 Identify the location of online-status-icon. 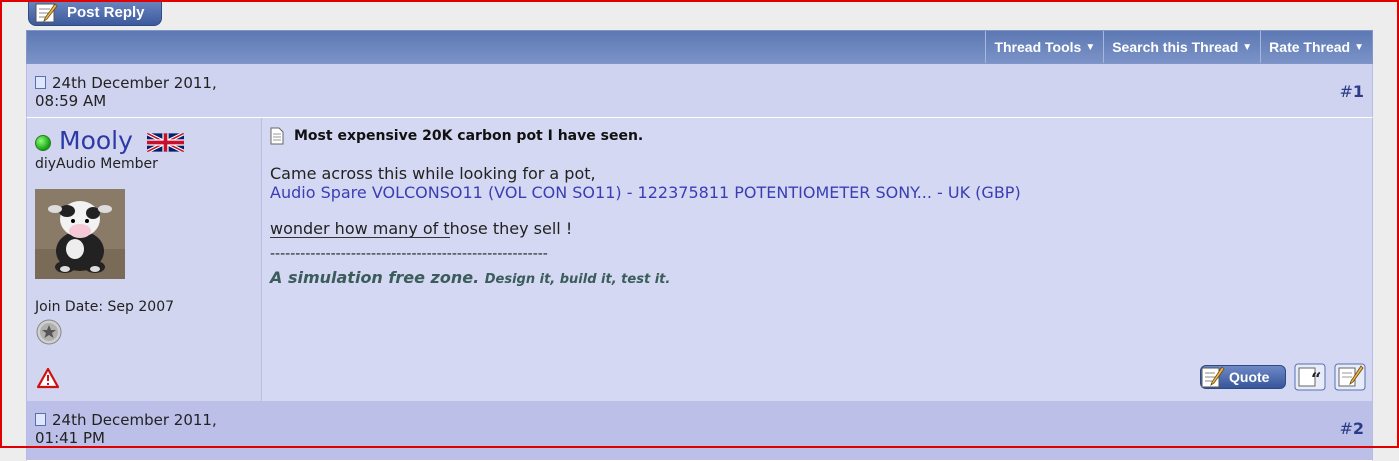
(43, 142).